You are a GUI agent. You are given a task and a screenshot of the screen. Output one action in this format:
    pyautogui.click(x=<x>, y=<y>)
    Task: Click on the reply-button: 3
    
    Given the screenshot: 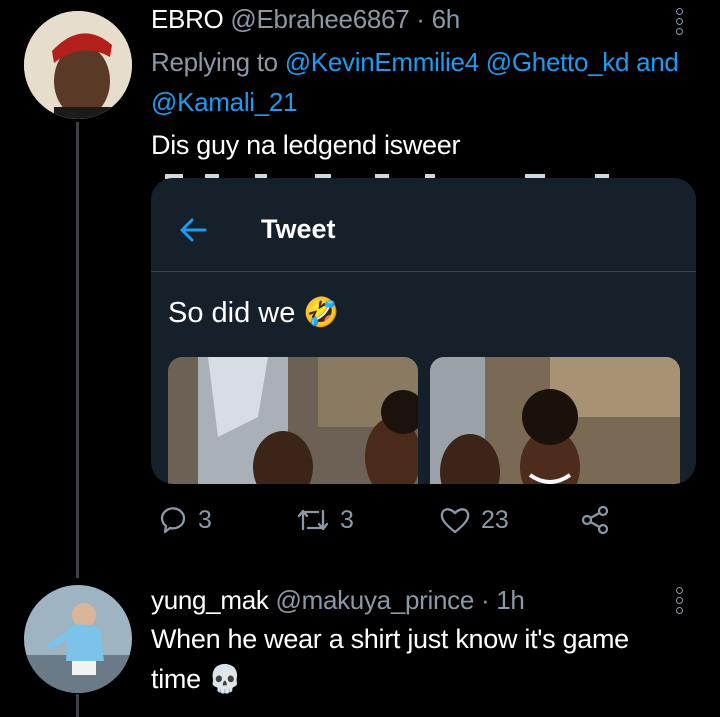 What is the action you would take?
    pyautogui.click(x=185, y=520)
    